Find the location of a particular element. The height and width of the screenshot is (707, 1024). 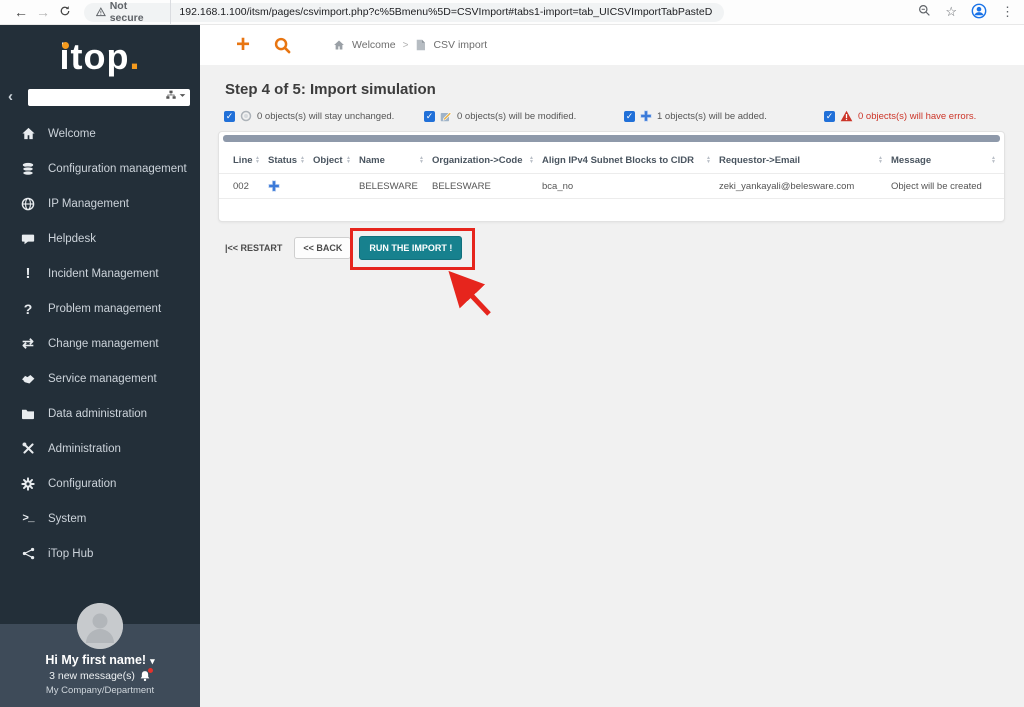

browser-refresh-icon is located at coordinates (65, 12).